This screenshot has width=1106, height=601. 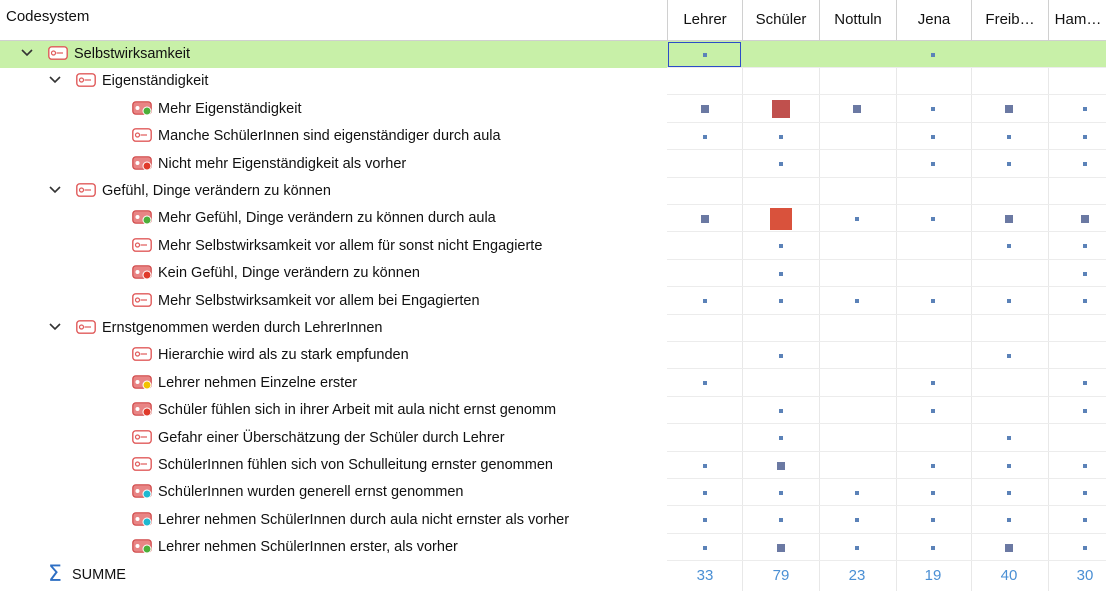 I want to click on code-label: Nicht mehr Eigenständigkeit als vorher, so click(x=282, y=164).